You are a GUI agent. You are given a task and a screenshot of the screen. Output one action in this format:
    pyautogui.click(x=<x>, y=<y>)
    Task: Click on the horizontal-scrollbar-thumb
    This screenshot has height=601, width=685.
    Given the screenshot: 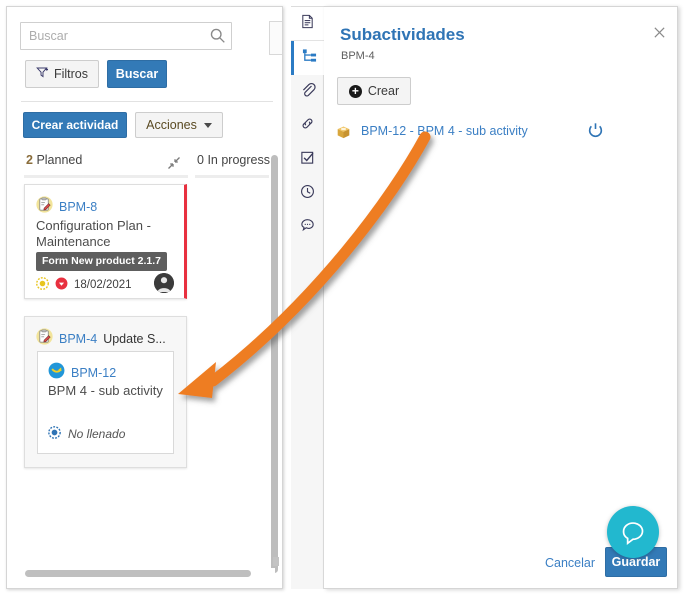 What is the action you would take?
    pyautogui.click(x=138, y=573)
    